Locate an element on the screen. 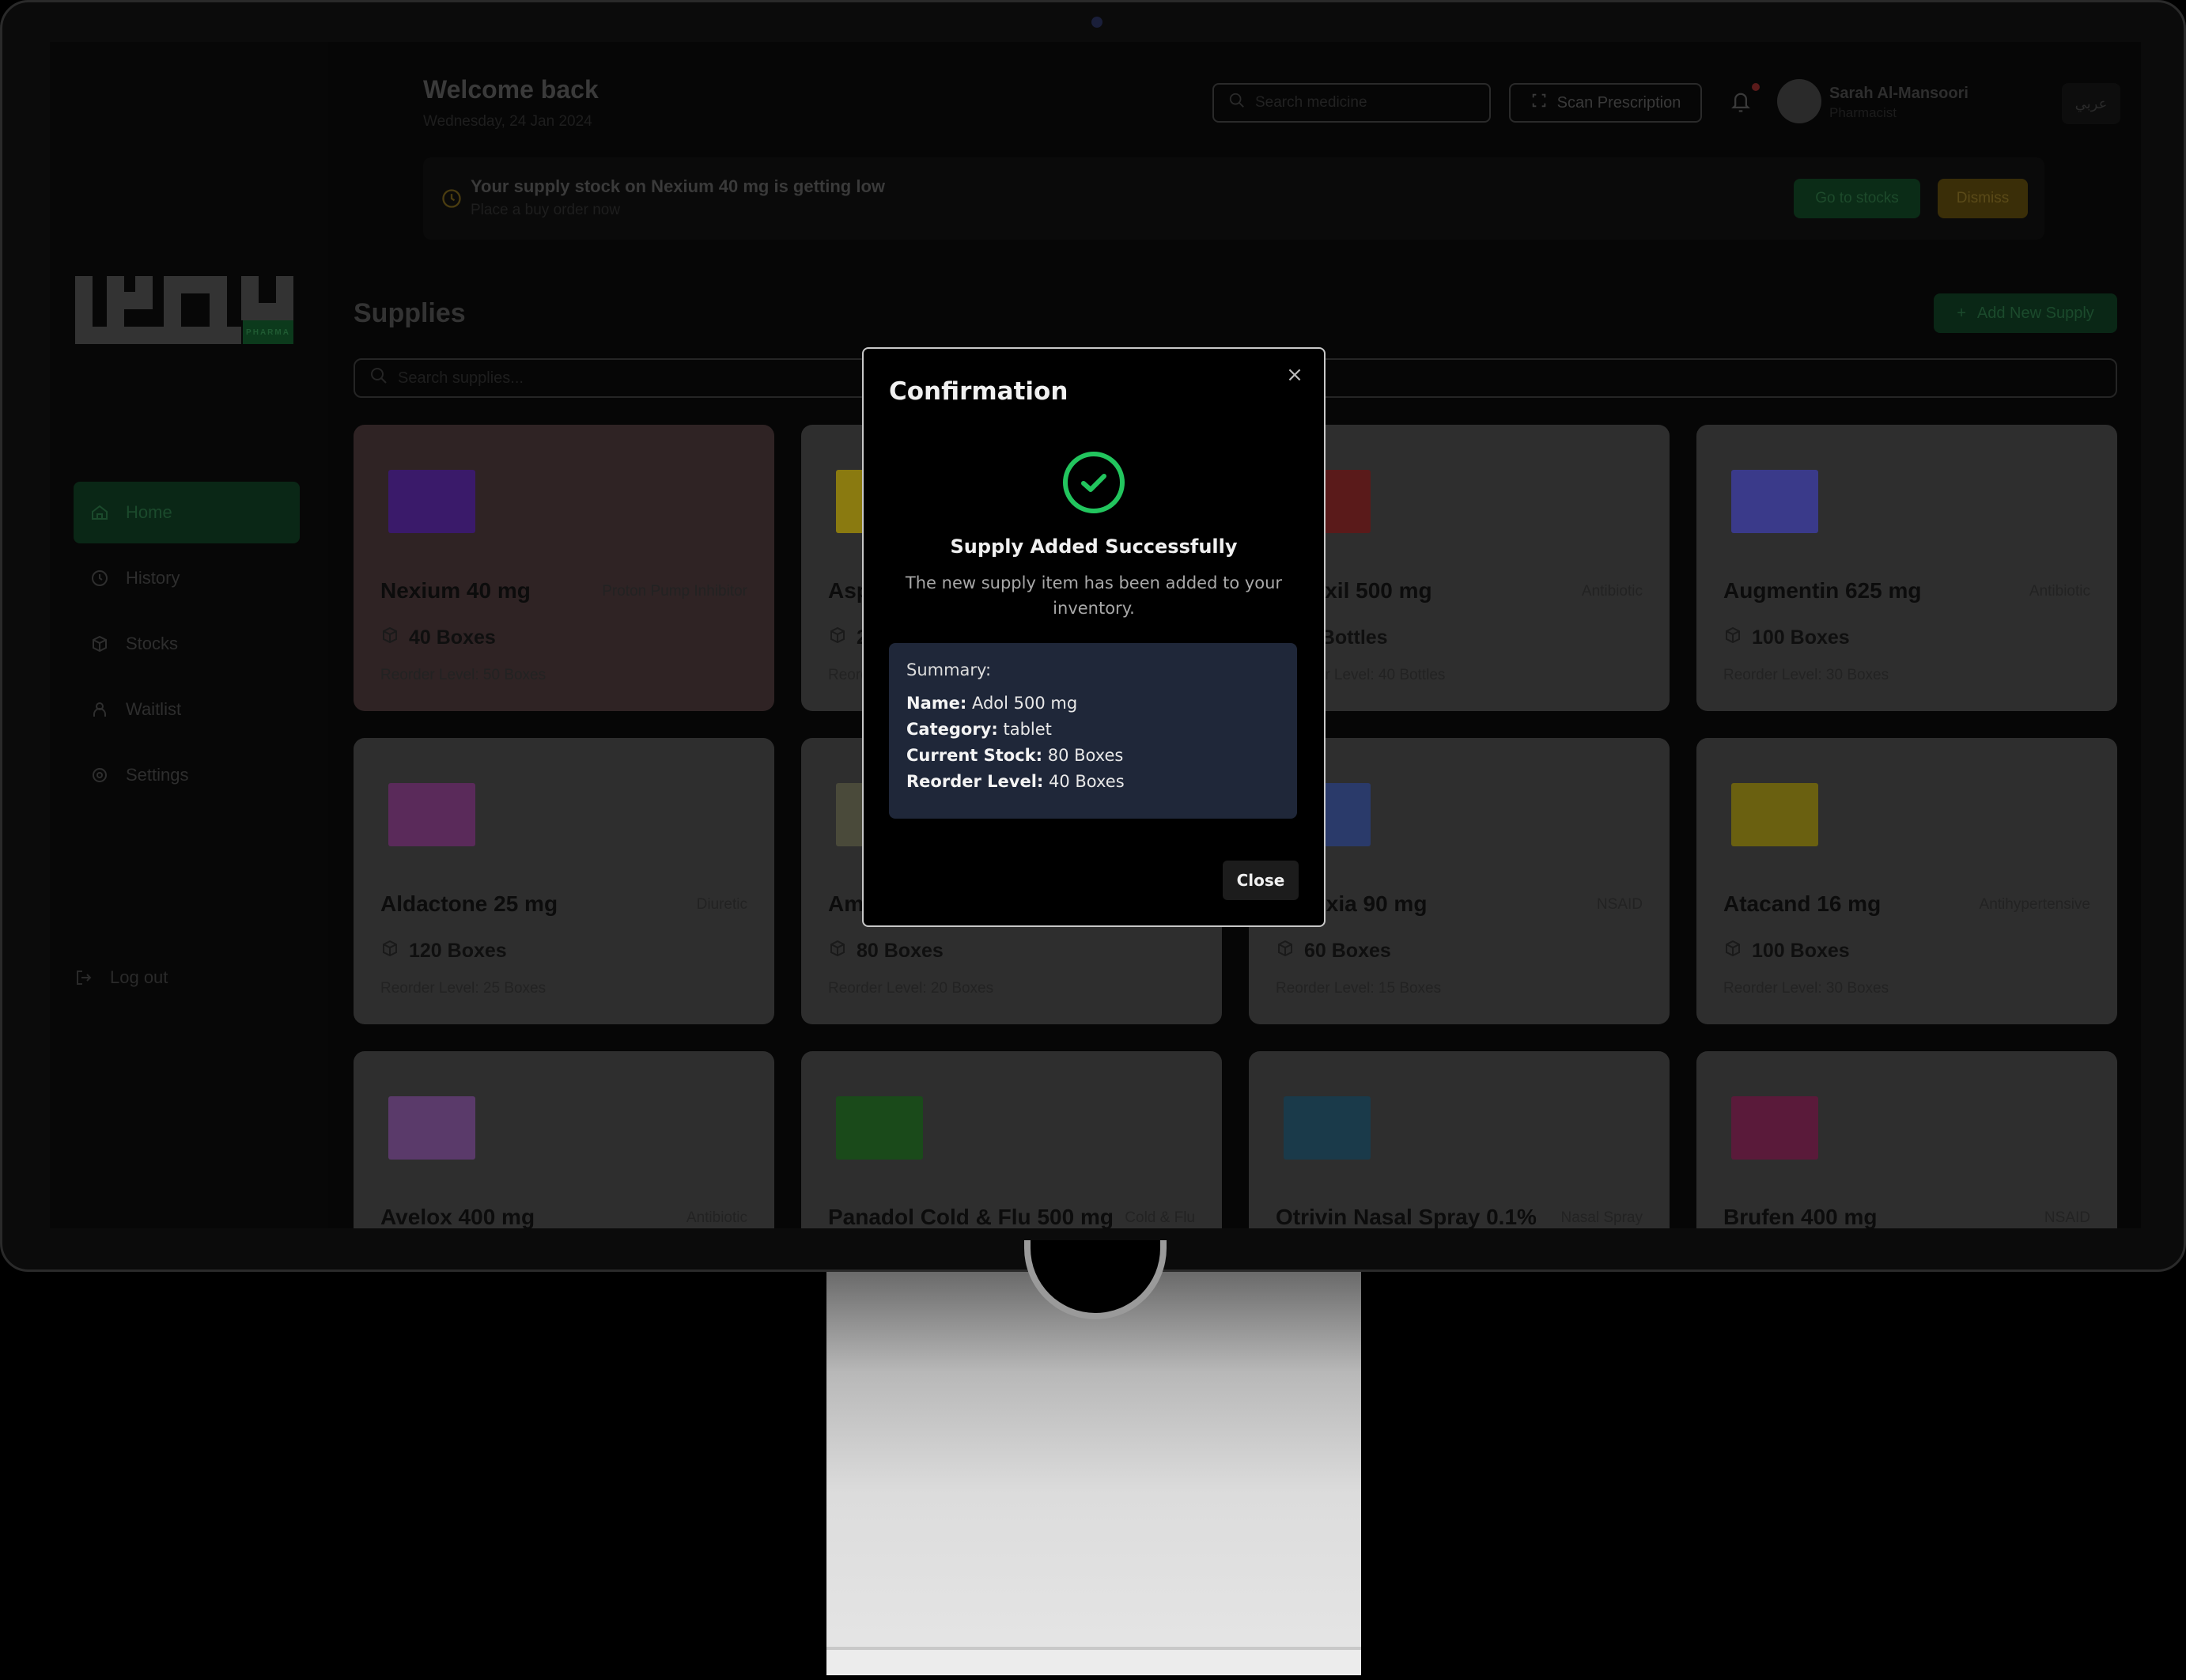 Image resolution: width=2186 pixels, height=1680 pixels. add-new-supply-button: + Add New Supply is located at coordinates (2025, 313).